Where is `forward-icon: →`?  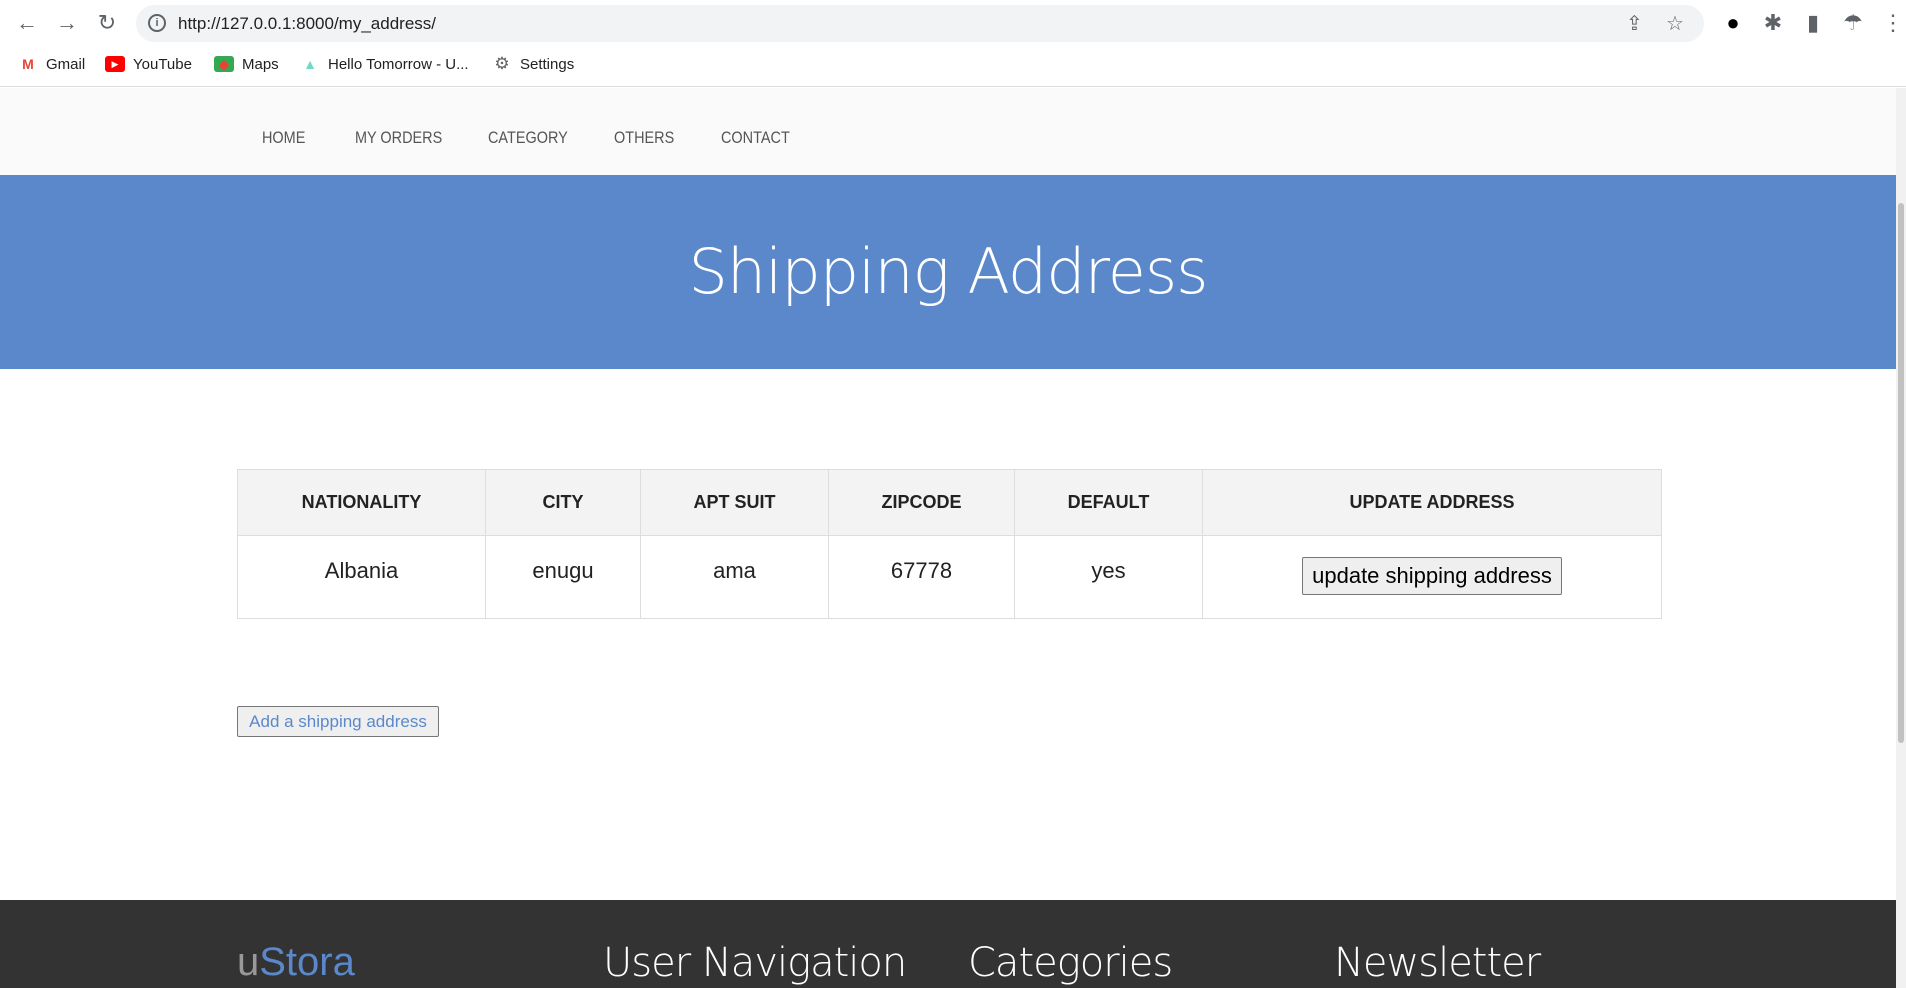 forward-icon: → is located at coordinates (67, 23).